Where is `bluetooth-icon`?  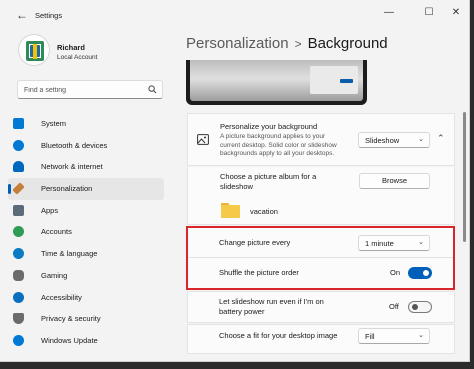
bluetooth-icon is located at coordinates (18, 145).